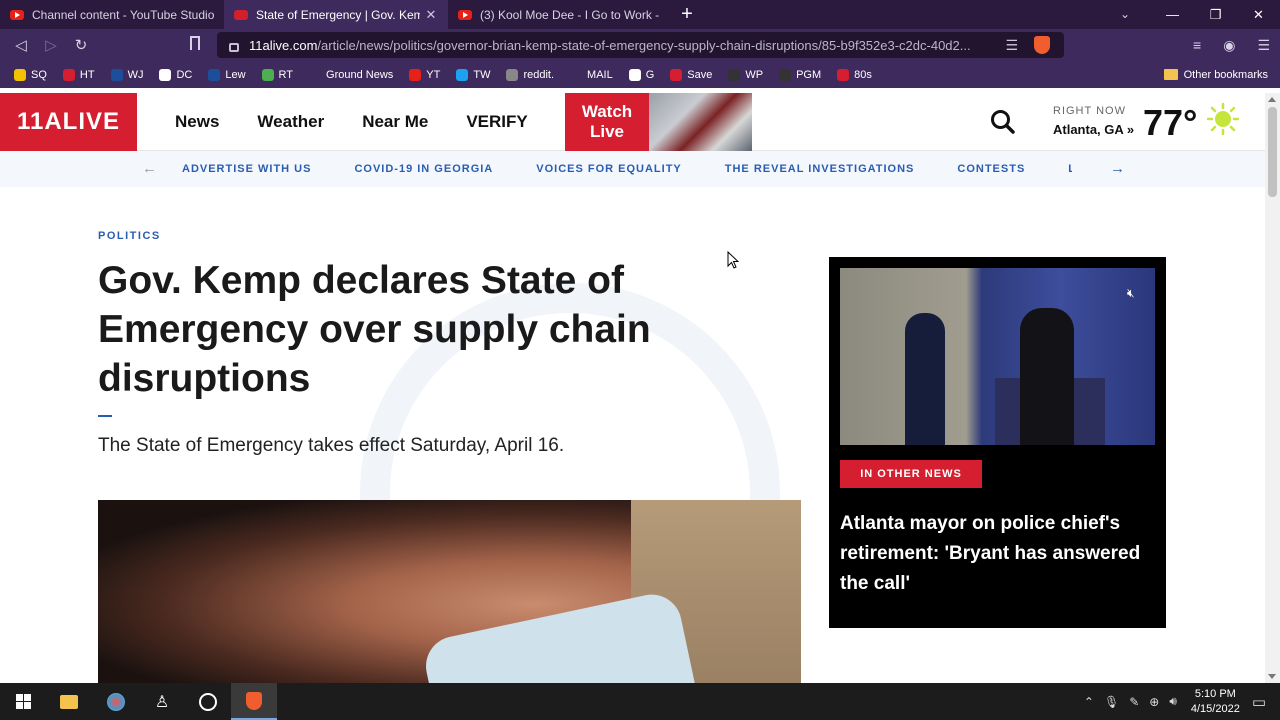 Image resolution: width=1280 pixels, height=720 pixels. What do you see at coordinates (395, 122) in the screenshot?
I see `nav-near-me: Near Me` at bounding box center [395, 122].